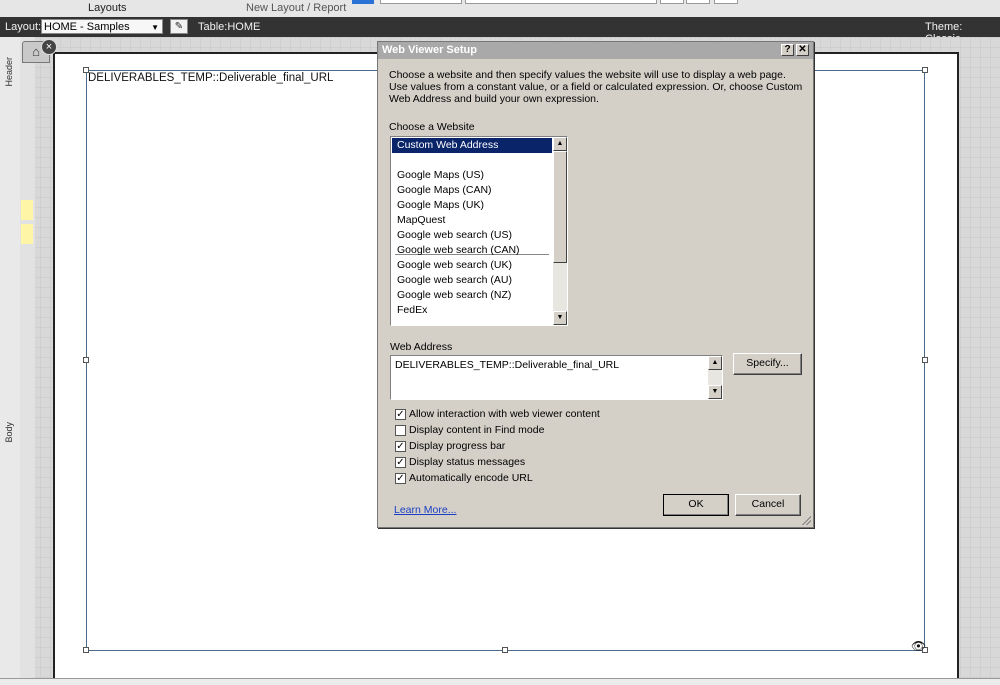  I want to click on eye-icon: 👁, so click(919, 646).